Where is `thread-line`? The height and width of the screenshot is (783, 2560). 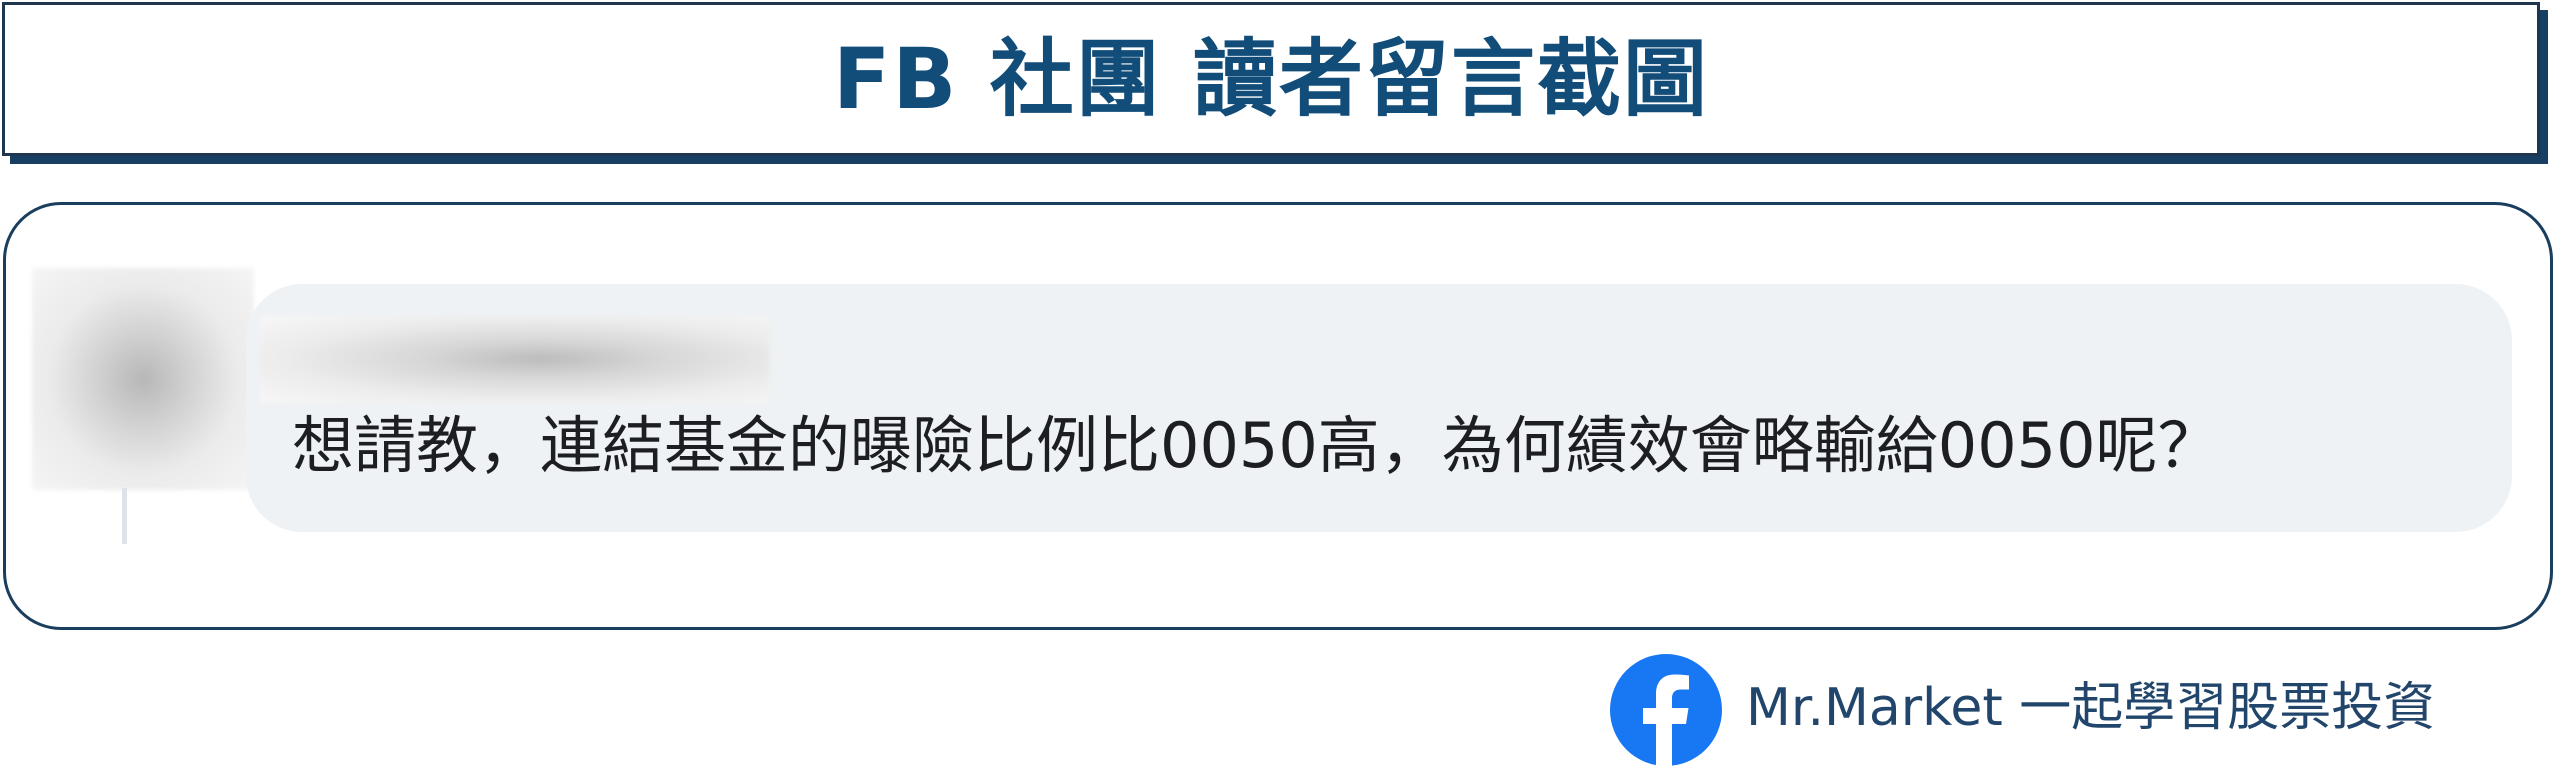
thread-line is located at coordinates (124, 516).